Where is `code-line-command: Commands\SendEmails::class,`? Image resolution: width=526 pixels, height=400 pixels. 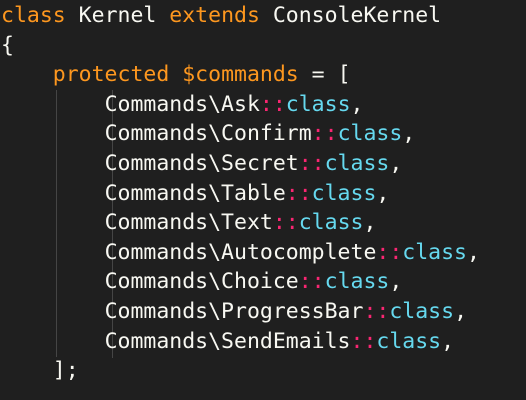
code-line-command: Commands\SendEmails::class, is located at coordinates (263, 342).